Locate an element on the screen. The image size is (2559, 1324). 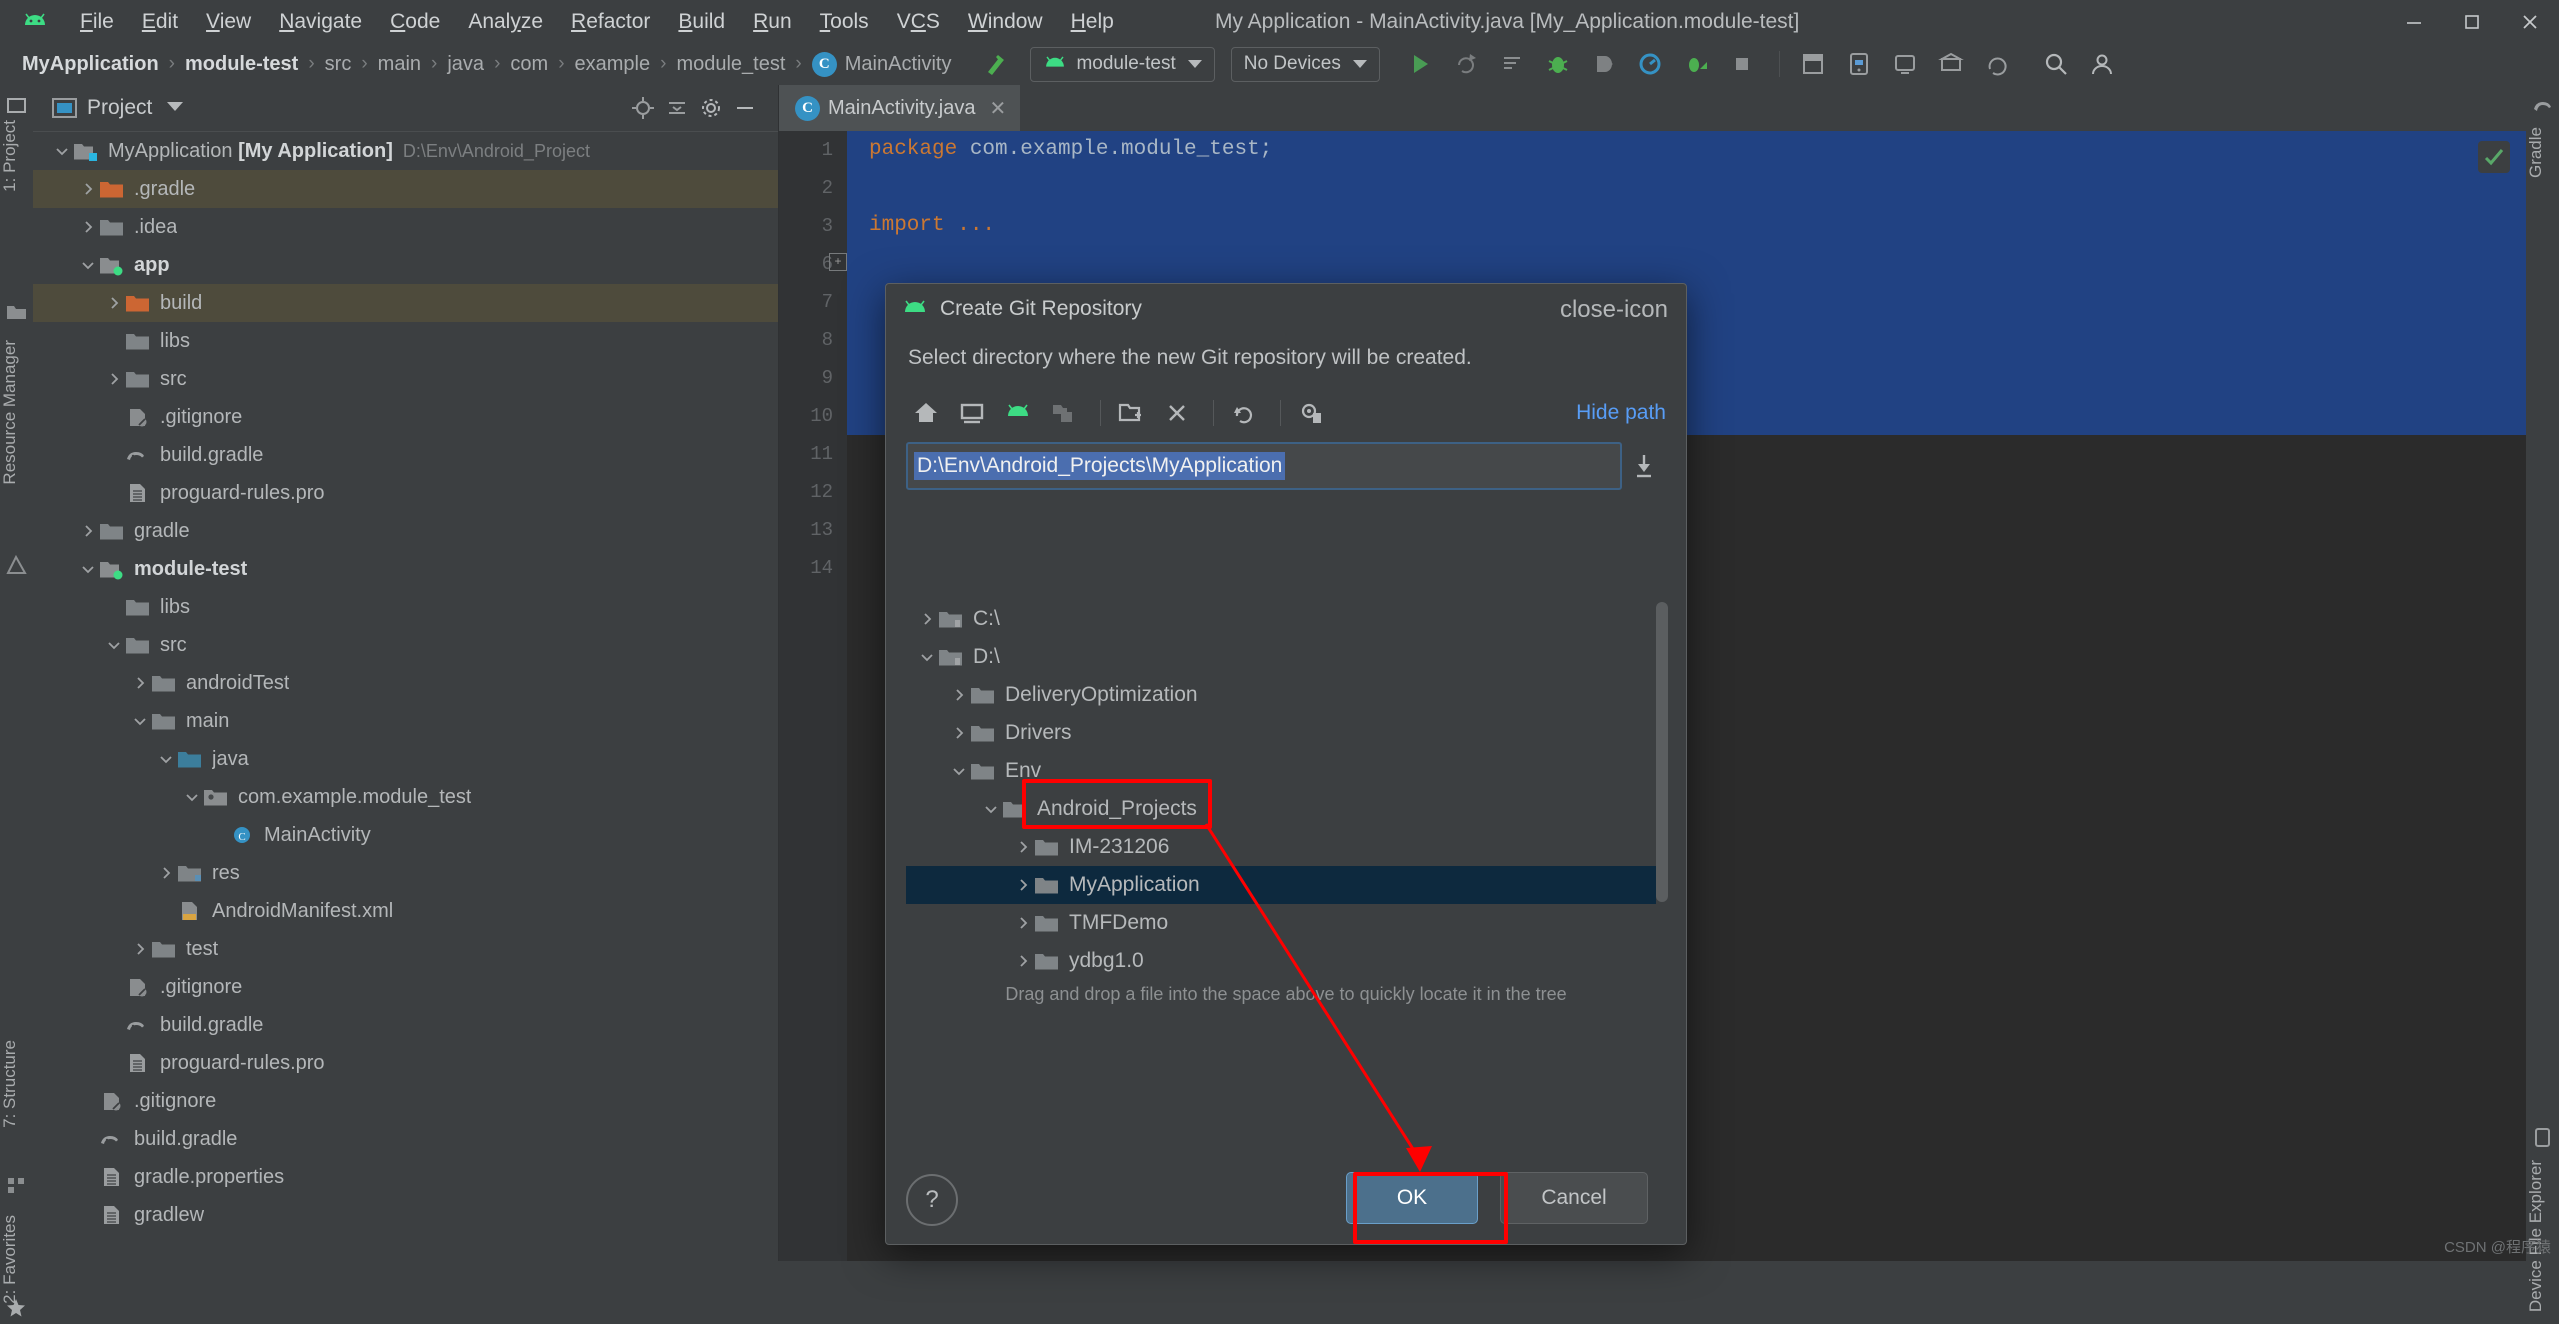
show-hidden-icon is located at coordinates (1311, 413).